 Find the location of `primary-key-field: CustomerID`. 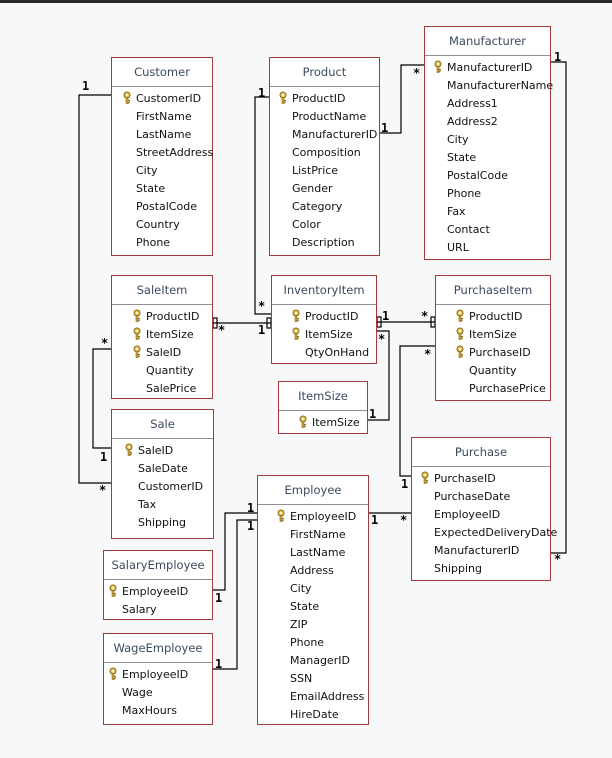

primary-key-field: CustomerID is located at coordinates (162, 99).